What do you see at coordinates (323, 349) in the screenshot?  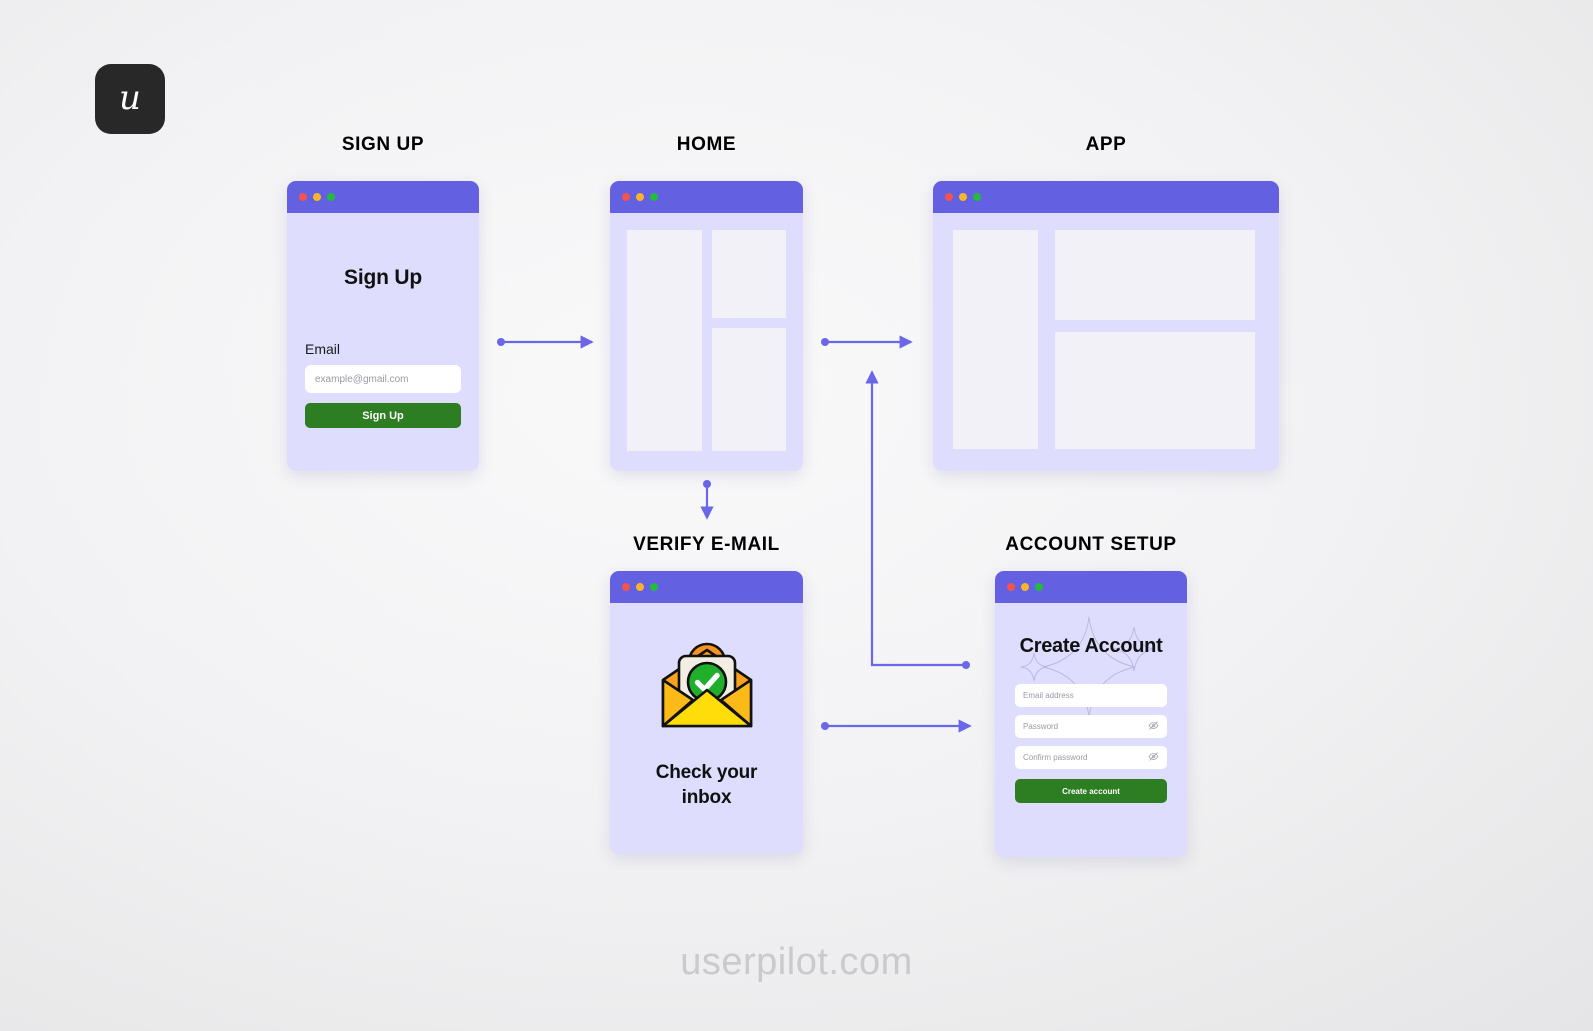 I see `email-field-label: Email` at bounding box center [323, 349].